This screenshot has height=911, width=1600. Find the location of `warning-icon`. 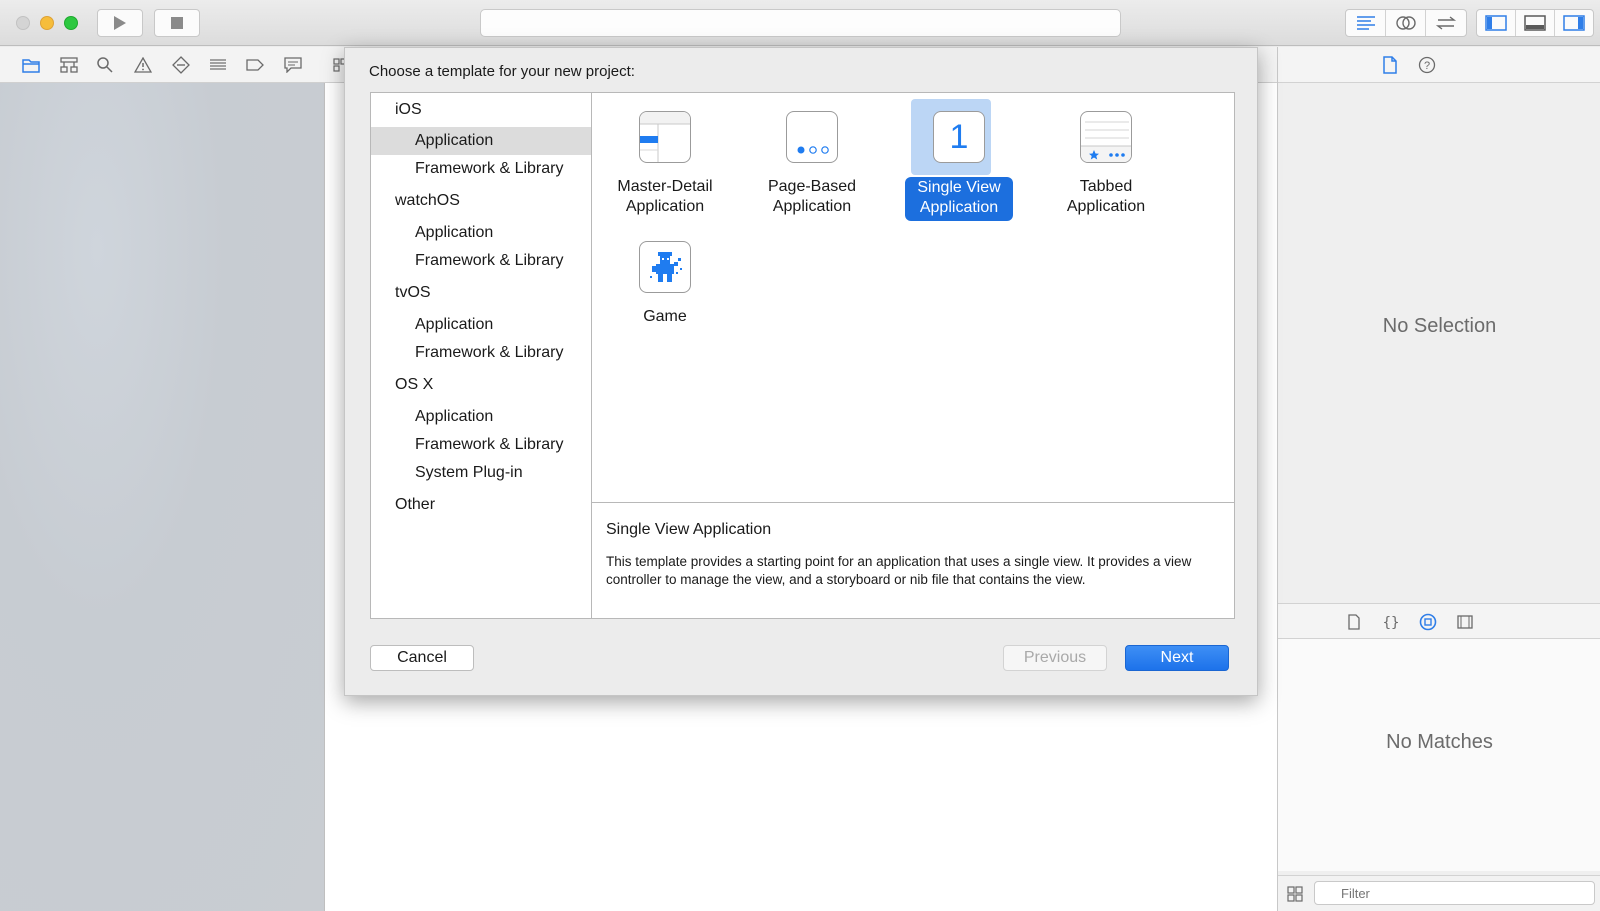

warning-icon is located at coordinates (143, 65).